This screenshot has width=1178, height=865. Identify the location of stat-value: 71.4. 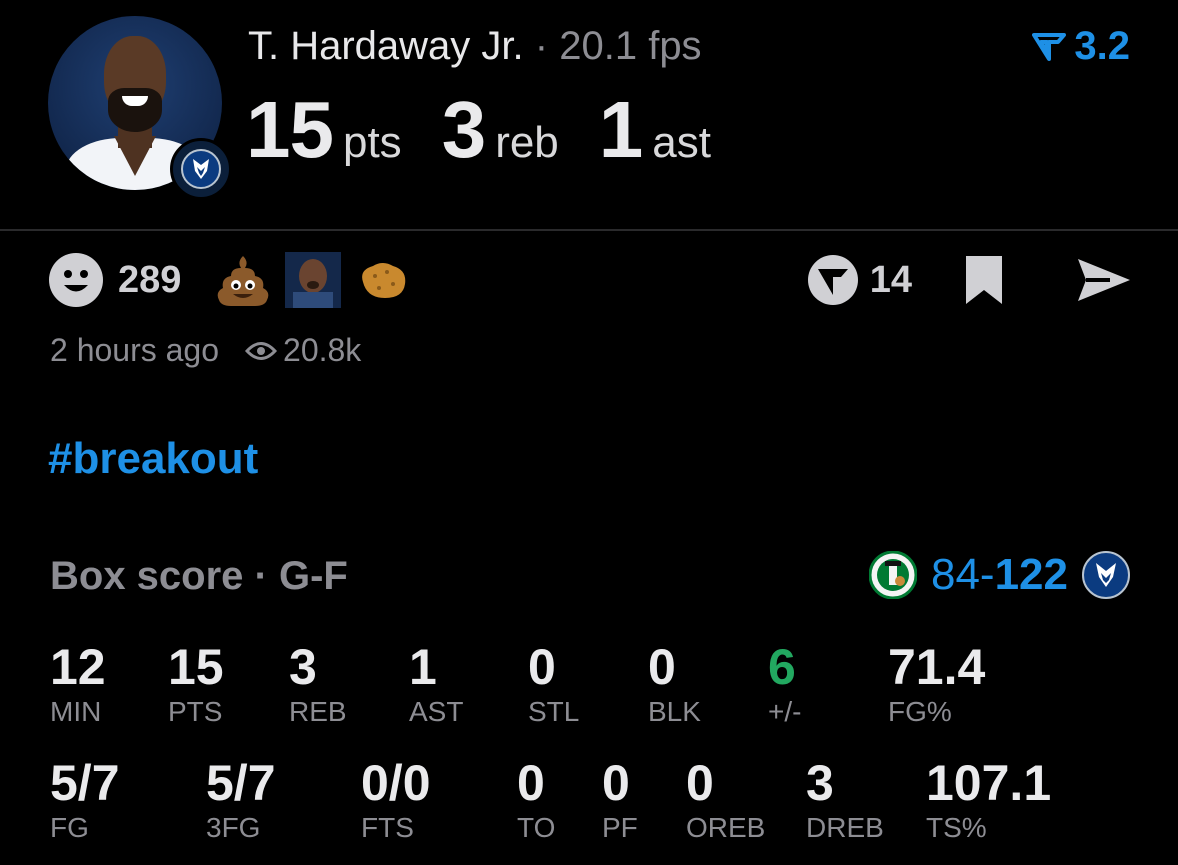
(937, 667).